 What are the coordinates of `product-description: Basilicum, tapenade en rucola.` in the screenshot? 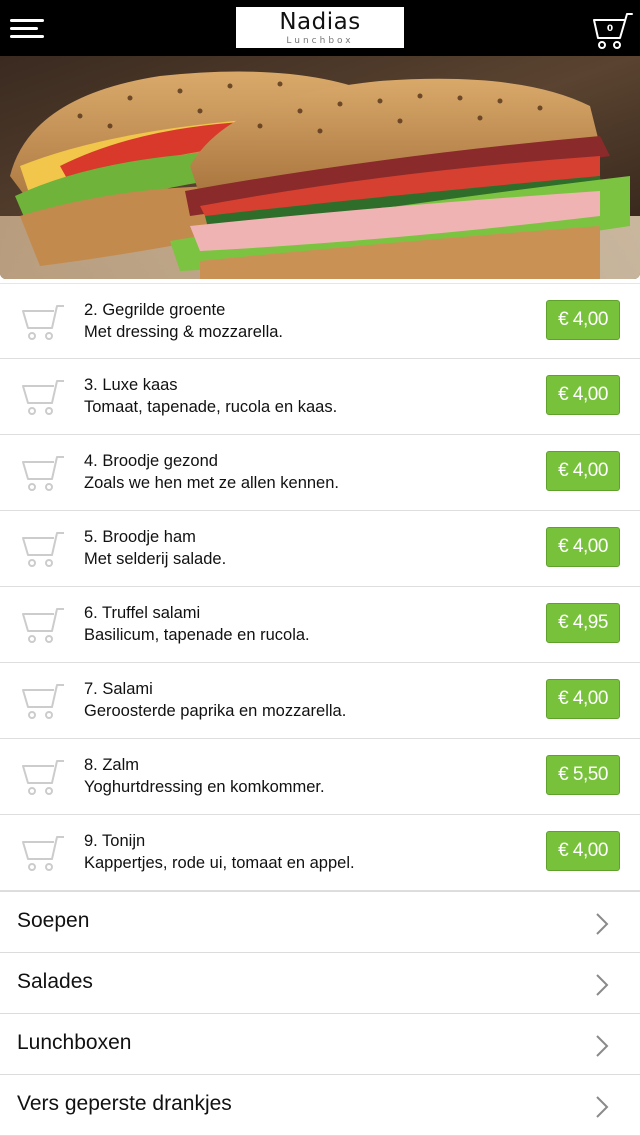 It's located at (197, 635).